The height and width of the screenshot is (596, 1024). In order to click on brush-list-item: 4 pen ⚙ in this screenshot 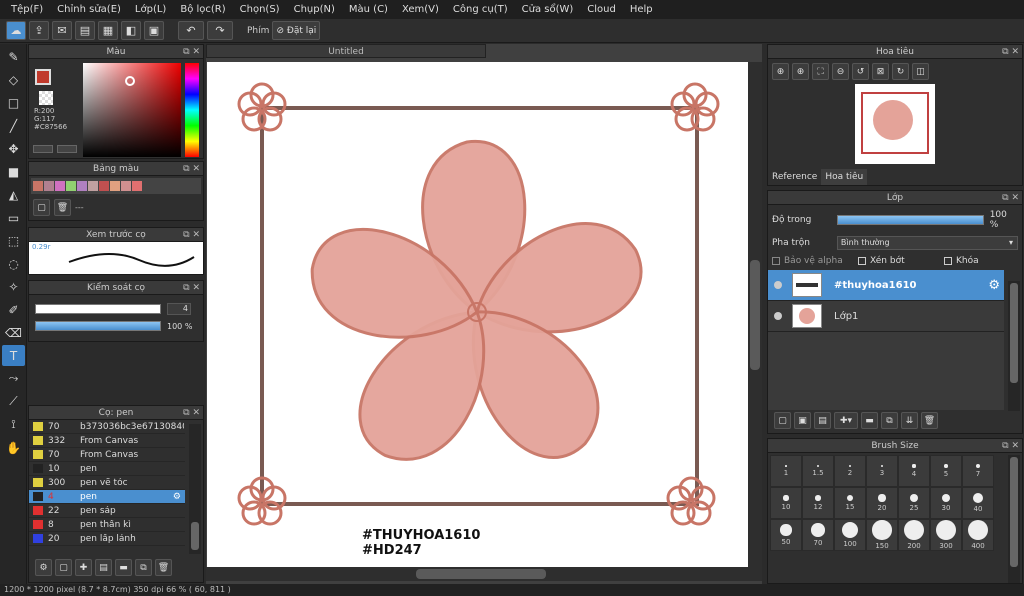, I will do `click(107, 497)`.